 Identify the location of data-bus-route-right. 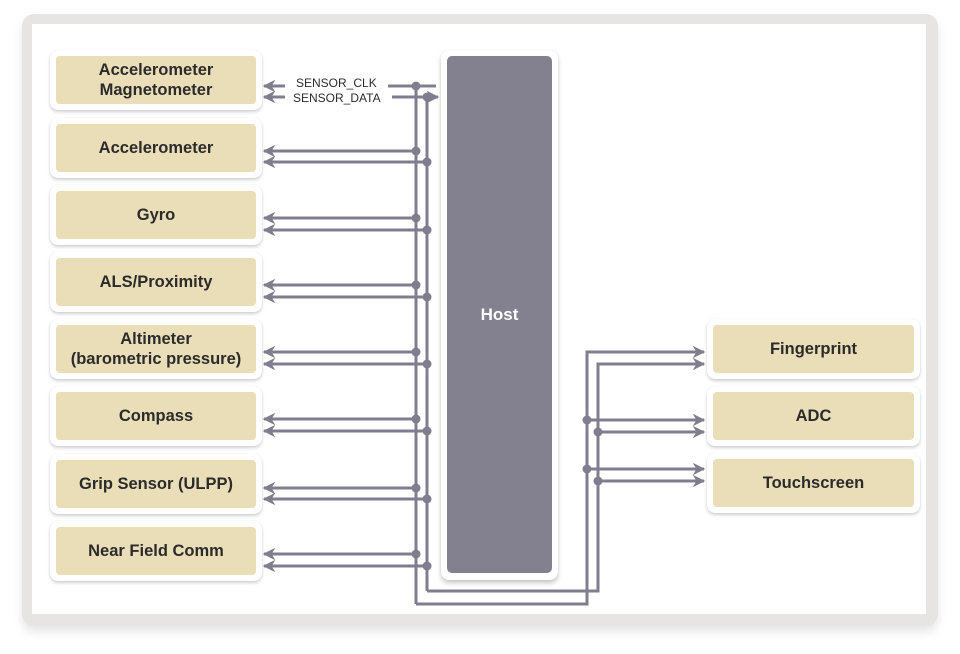
(565, 477).